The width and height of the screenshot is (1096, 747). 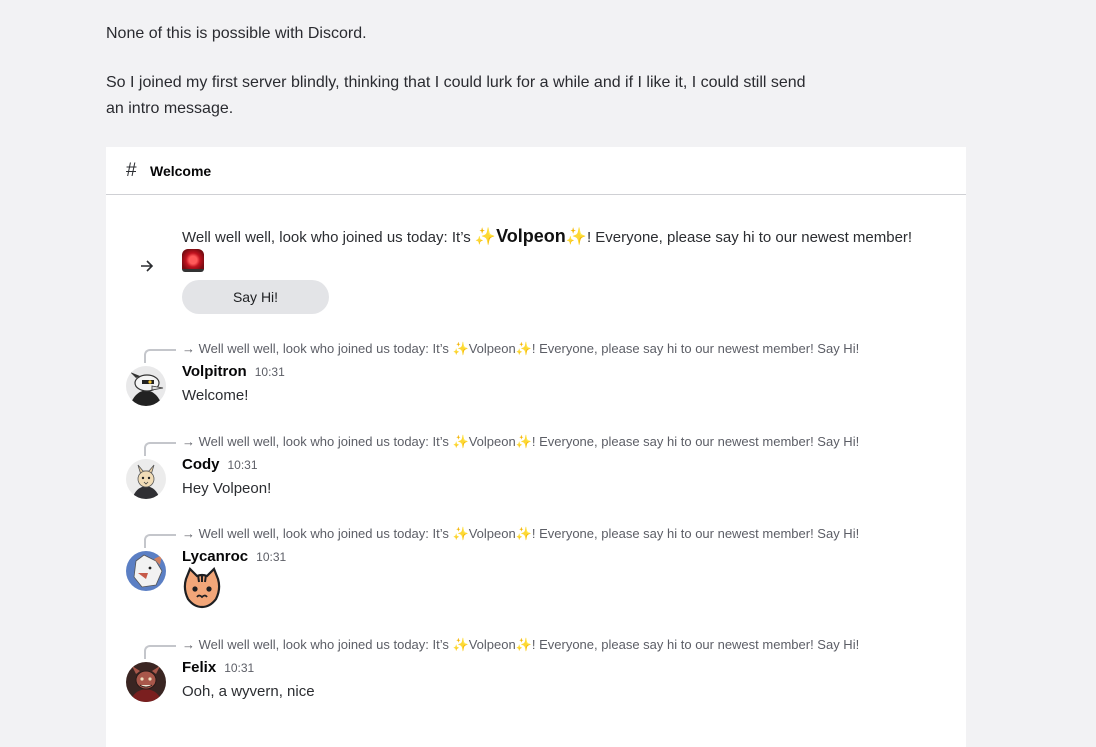 What do you see at coordinates (255, 297) in the screenshot?
I see `say-hi-button: Say Hi!` at bounding box center [255, 297].